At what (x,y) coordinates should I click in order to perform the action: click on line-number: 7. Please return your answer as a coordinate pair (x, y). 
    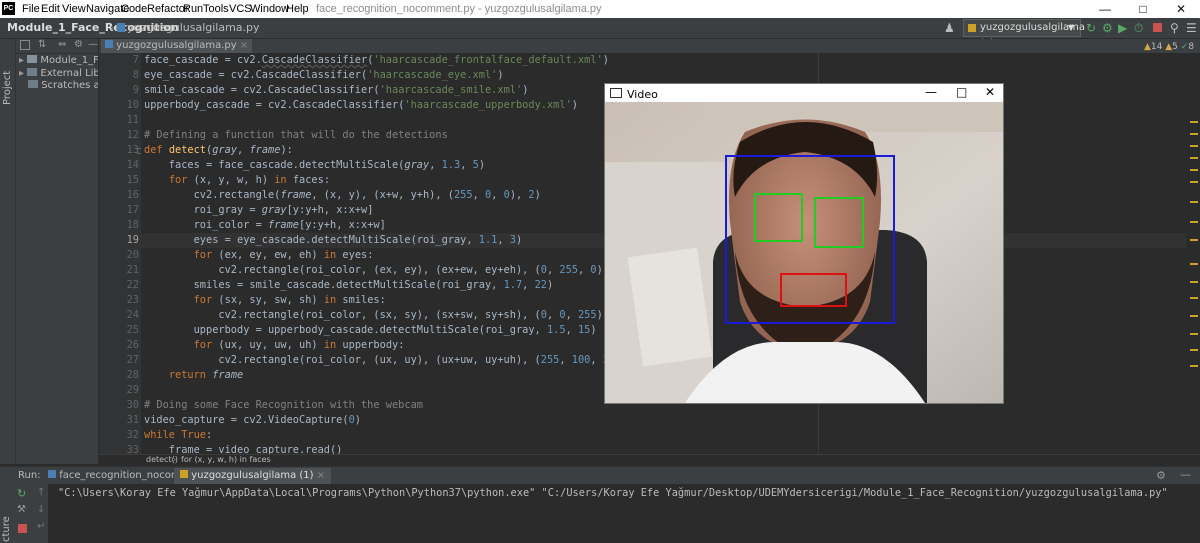
    Looking at the image, I should click on (135, 60).